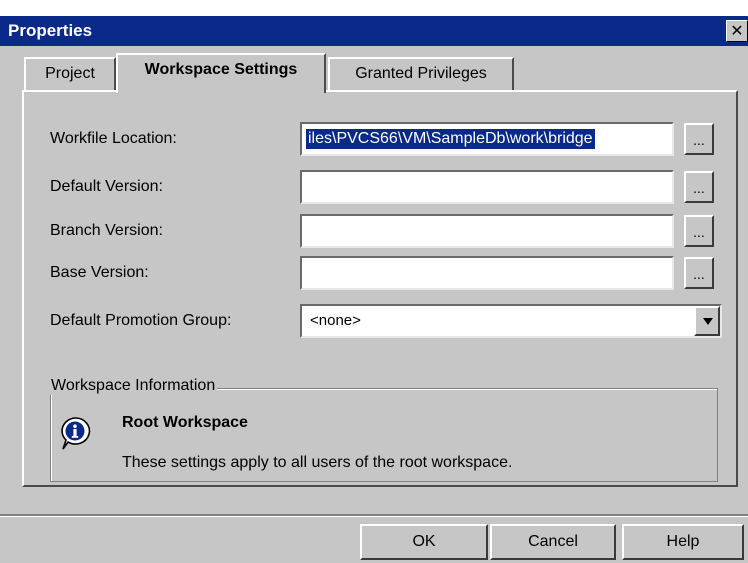  What do you see at coordinates (335, 320) in the screenshot?
I see `promotion-group-value: <none>` at bounding box center [335, 320].